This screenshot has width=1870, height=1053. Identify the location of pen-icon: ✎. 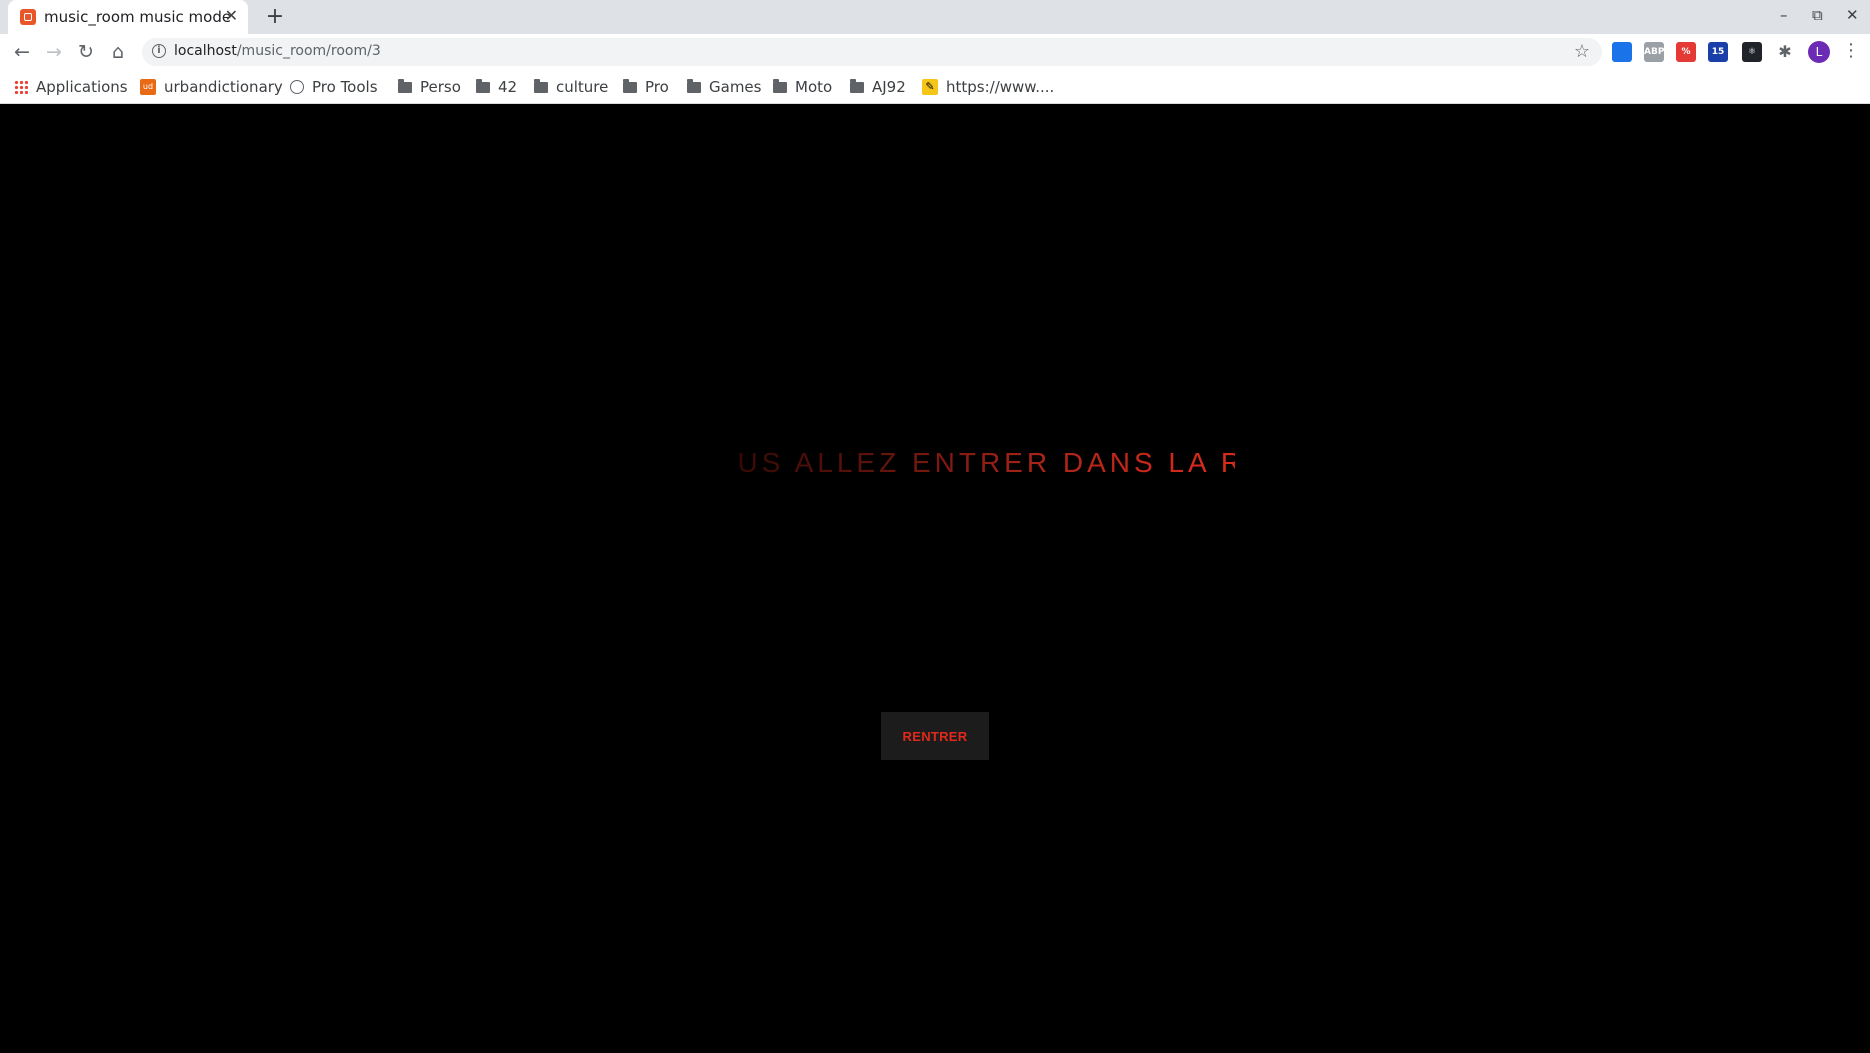
(930, 87).